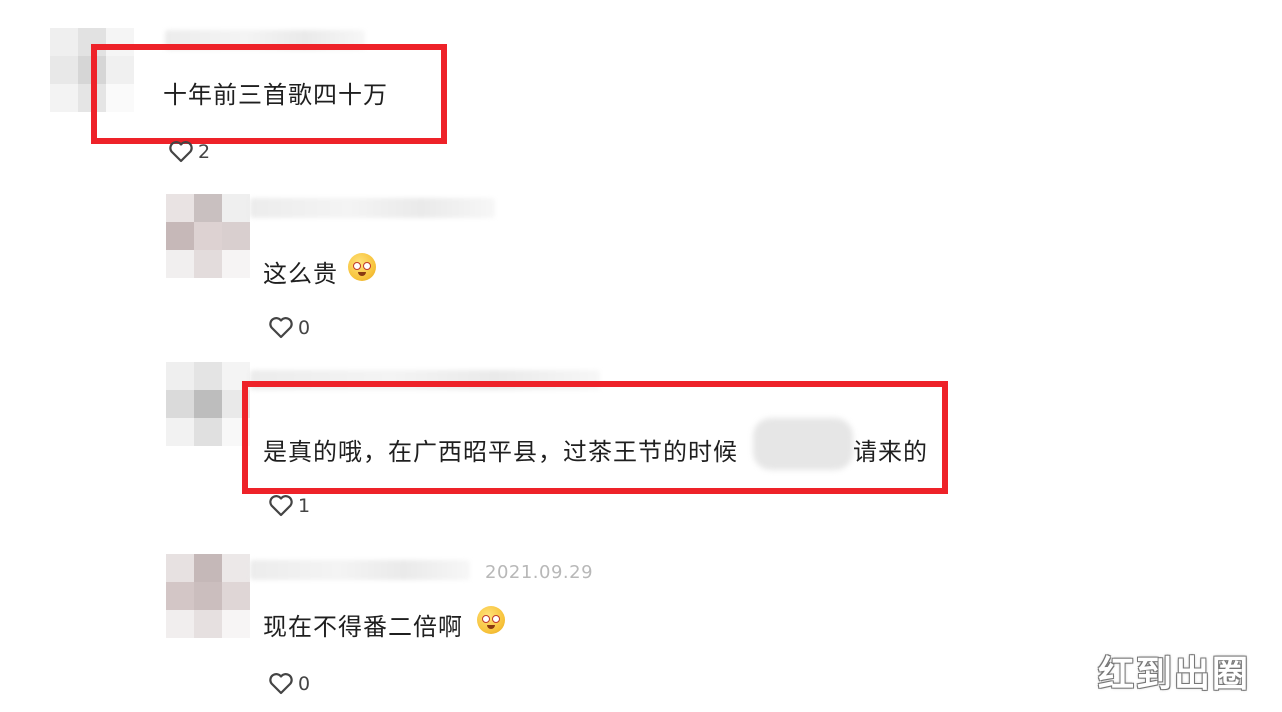  I want to click on watermark: 红到出圈, so click(1174, 674).